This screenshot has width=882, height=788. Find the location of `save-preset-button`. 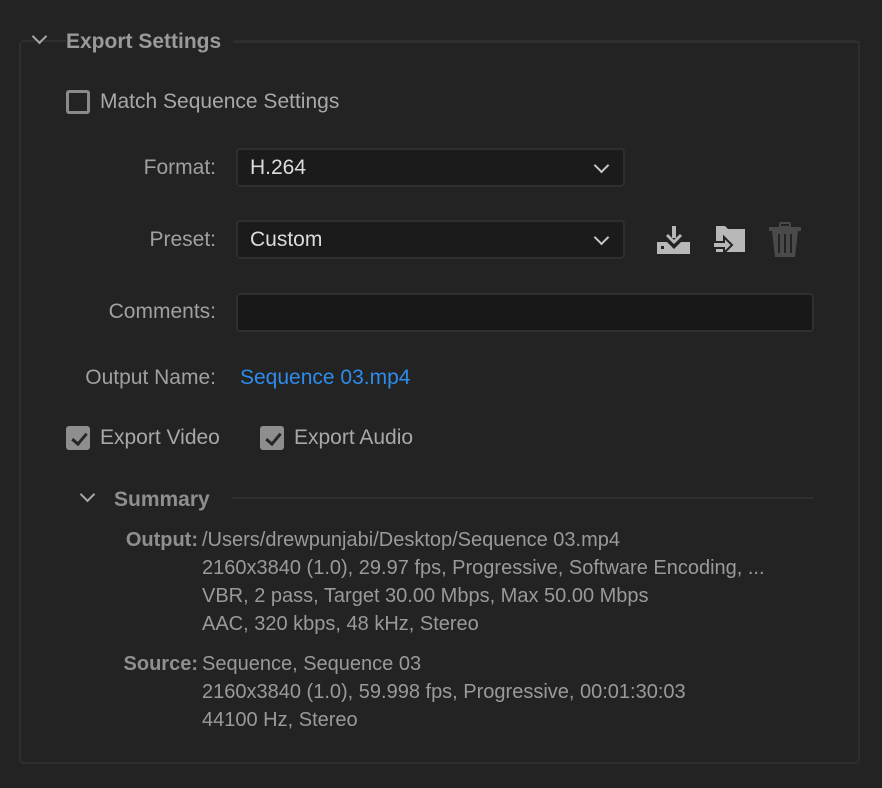

save-preset-button is located at coordinates (674, 240).